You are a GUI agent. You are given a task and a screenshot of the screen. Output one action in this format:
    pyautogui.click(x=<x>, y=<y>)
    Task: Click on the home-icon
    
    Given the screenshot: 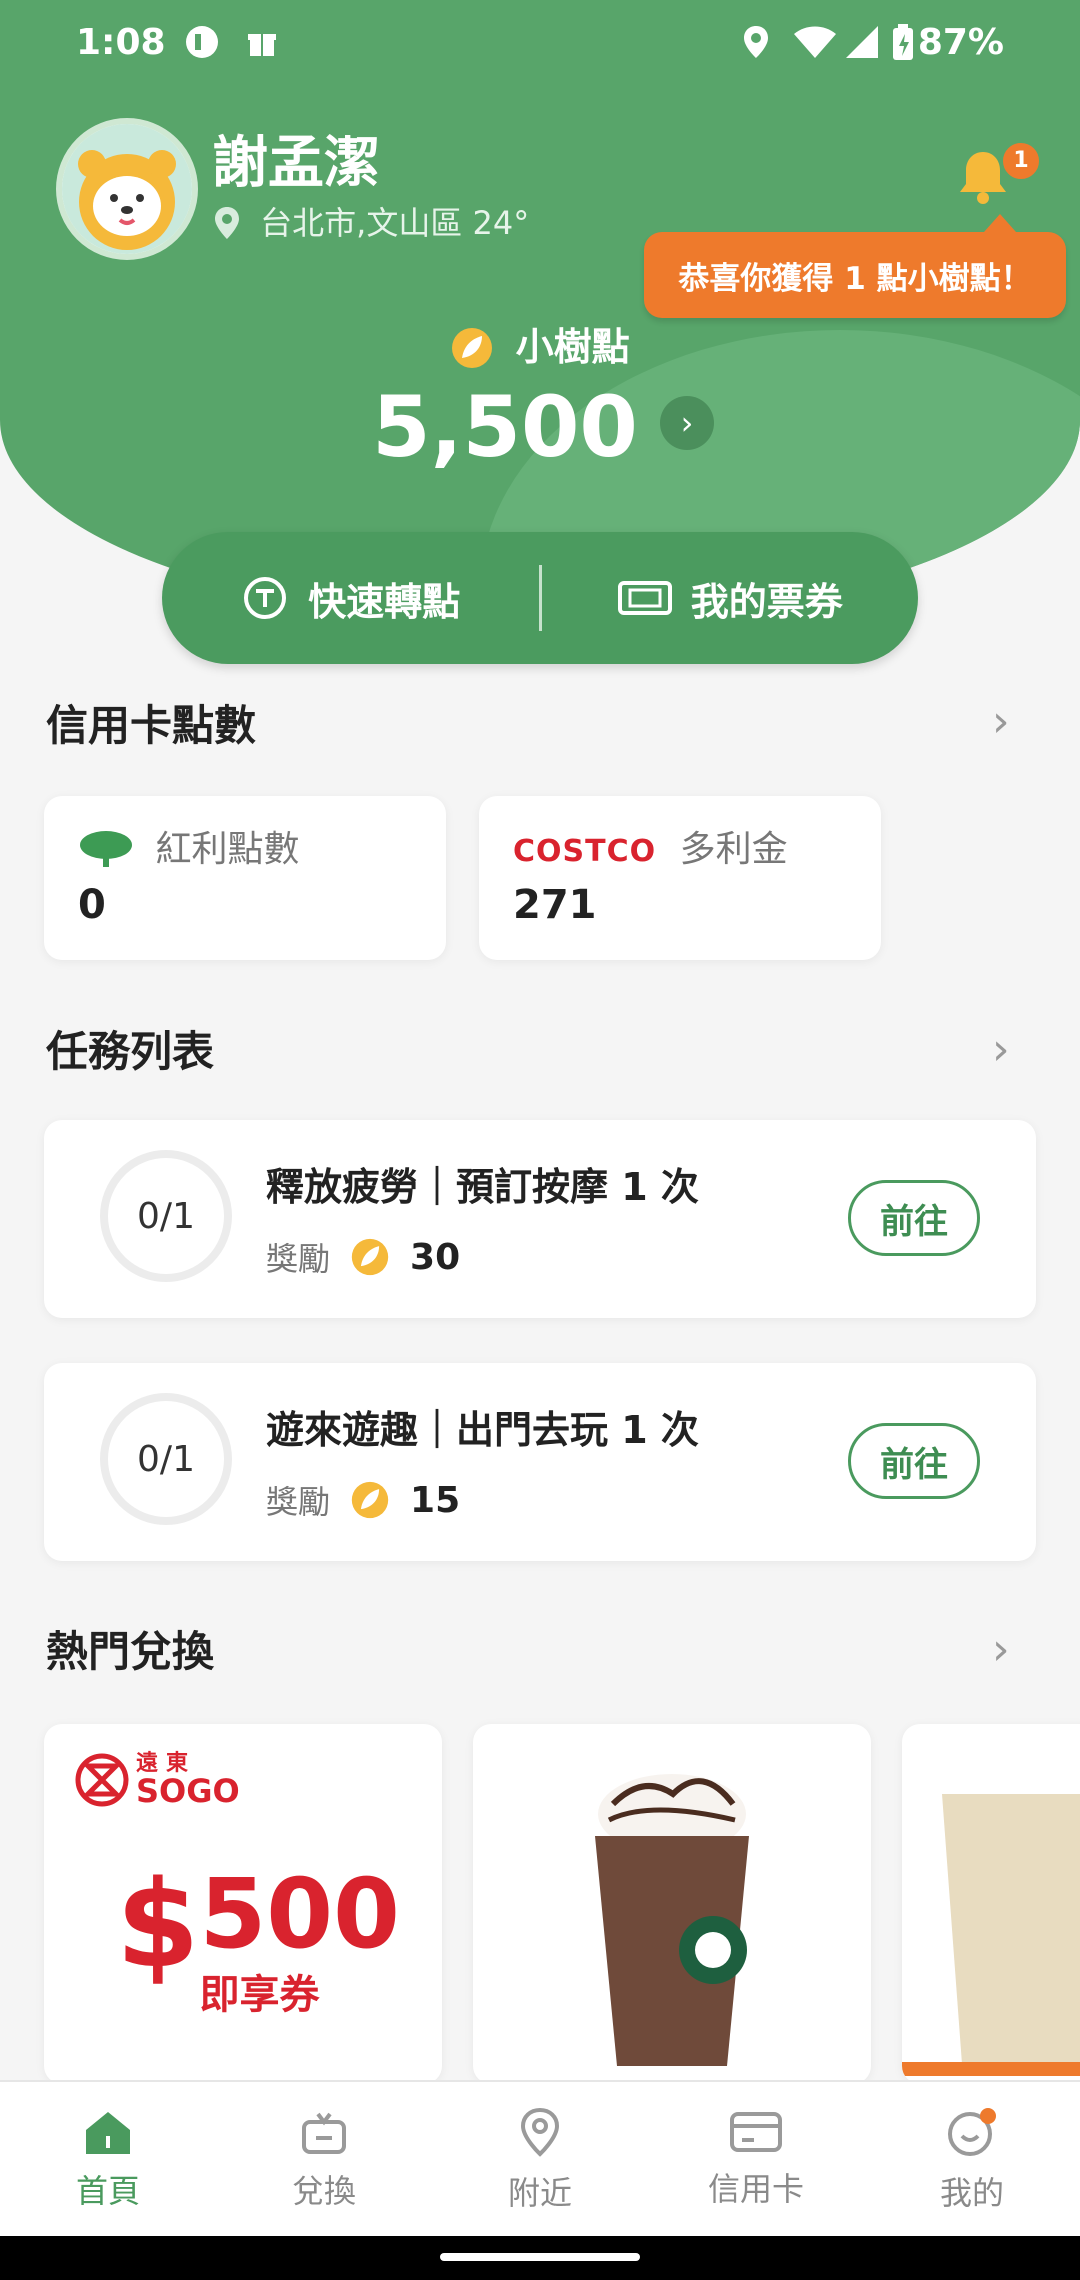 What is the action you would take?
    pyautogui.click(x=108, y=2133)
    